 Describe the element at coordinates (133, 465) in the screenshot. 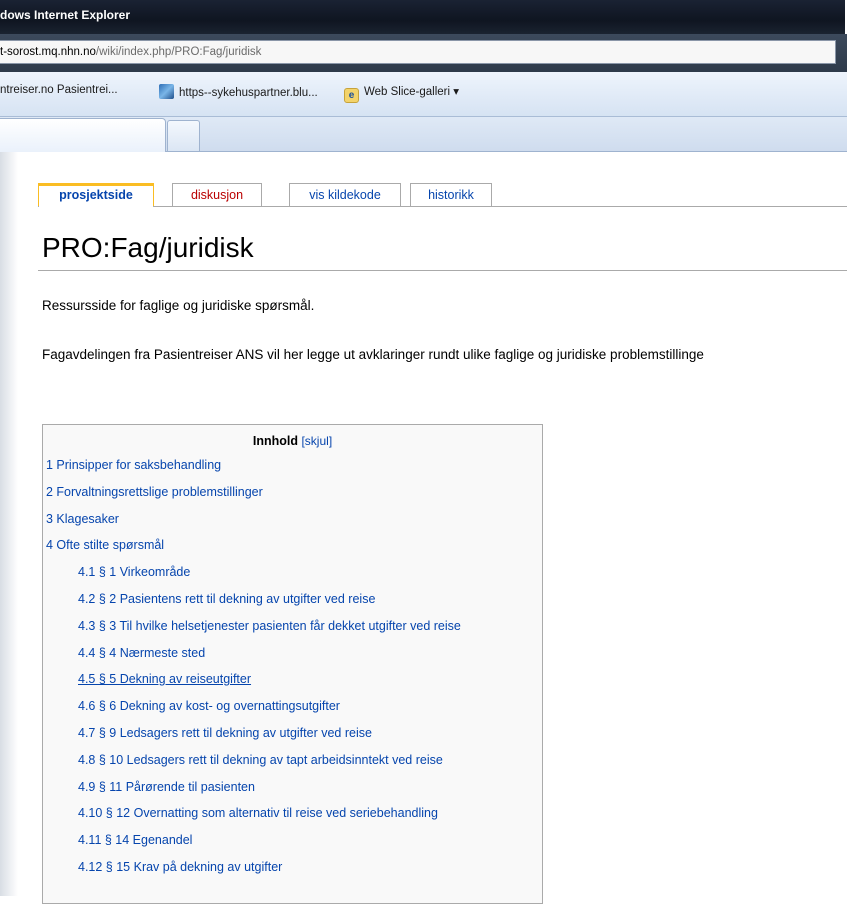

I see `toc-item: 1 Prinsipper for saksbehandling` at that location.